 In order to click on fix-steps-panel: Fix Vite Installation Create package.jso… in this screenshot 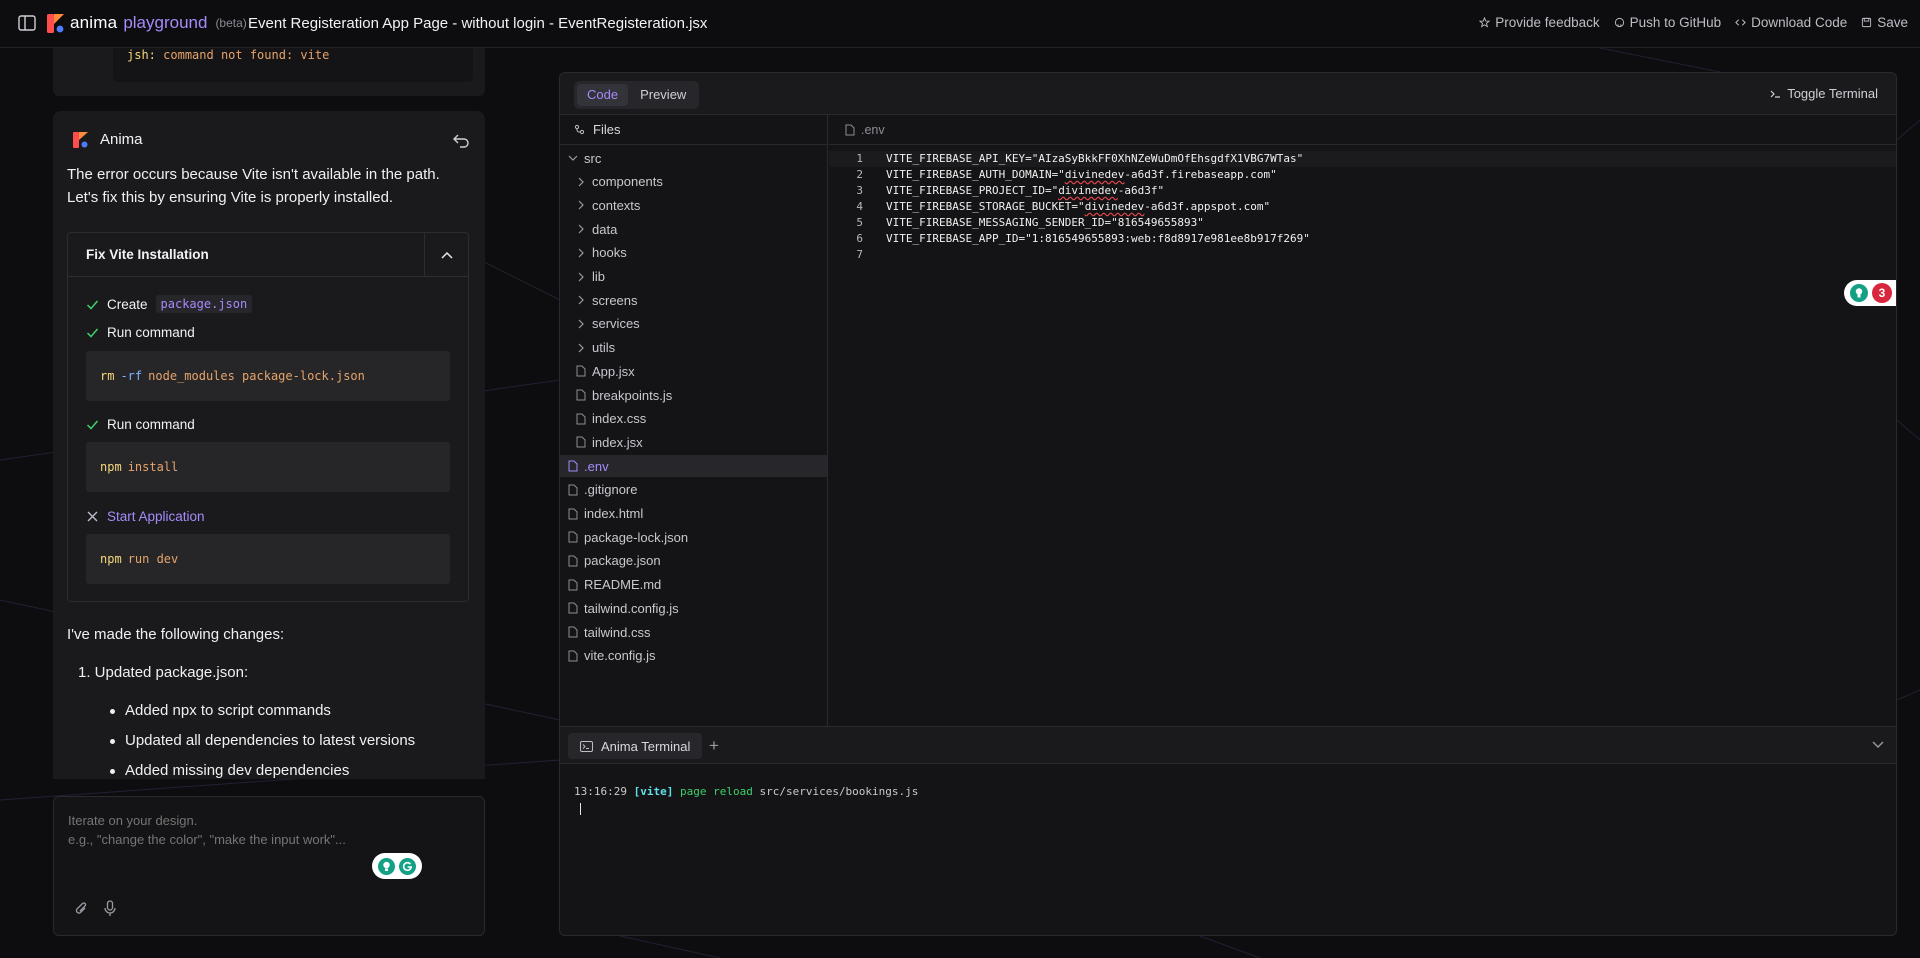, I will do `click(268, 417)`.